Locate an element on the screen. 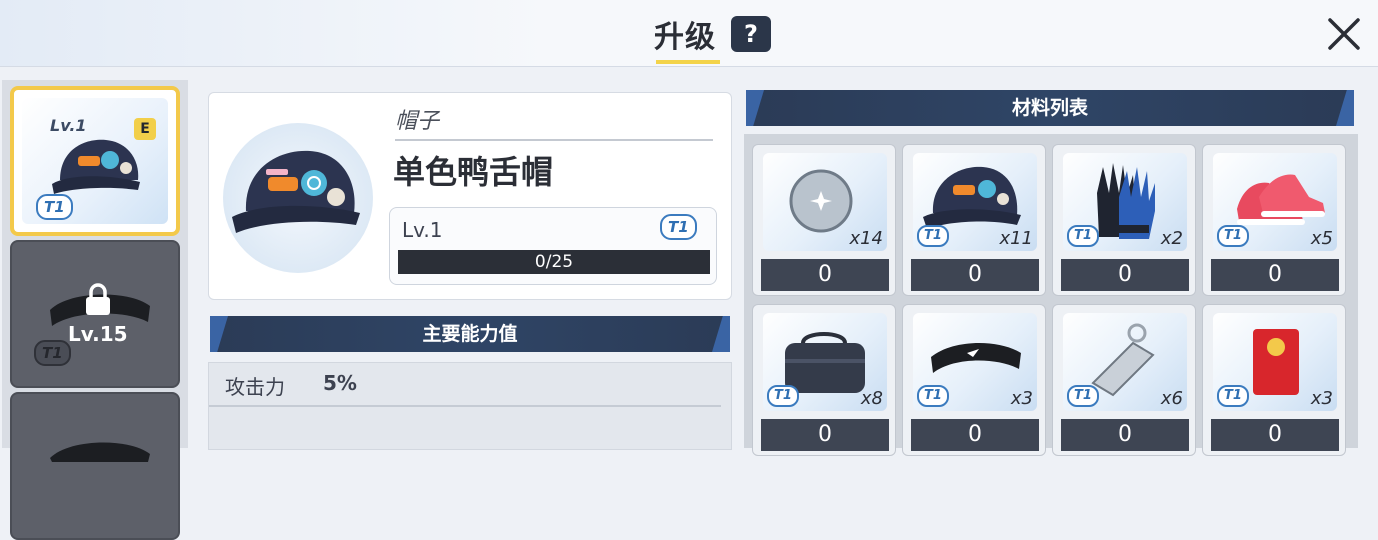 The image size is (1378, 540). item-level: Lv.1 is located at coordinates (422, 230).